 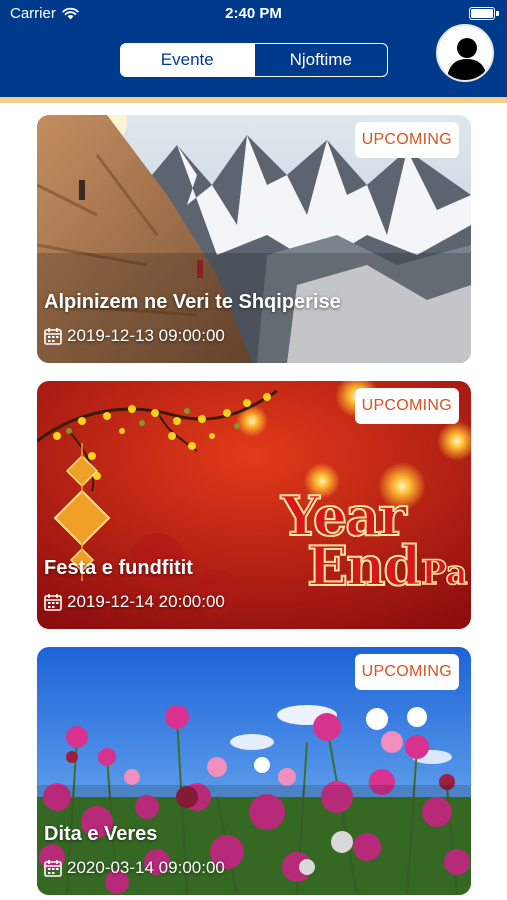 I want to click on tab-evente: Evente, so click(x=187, y=60).